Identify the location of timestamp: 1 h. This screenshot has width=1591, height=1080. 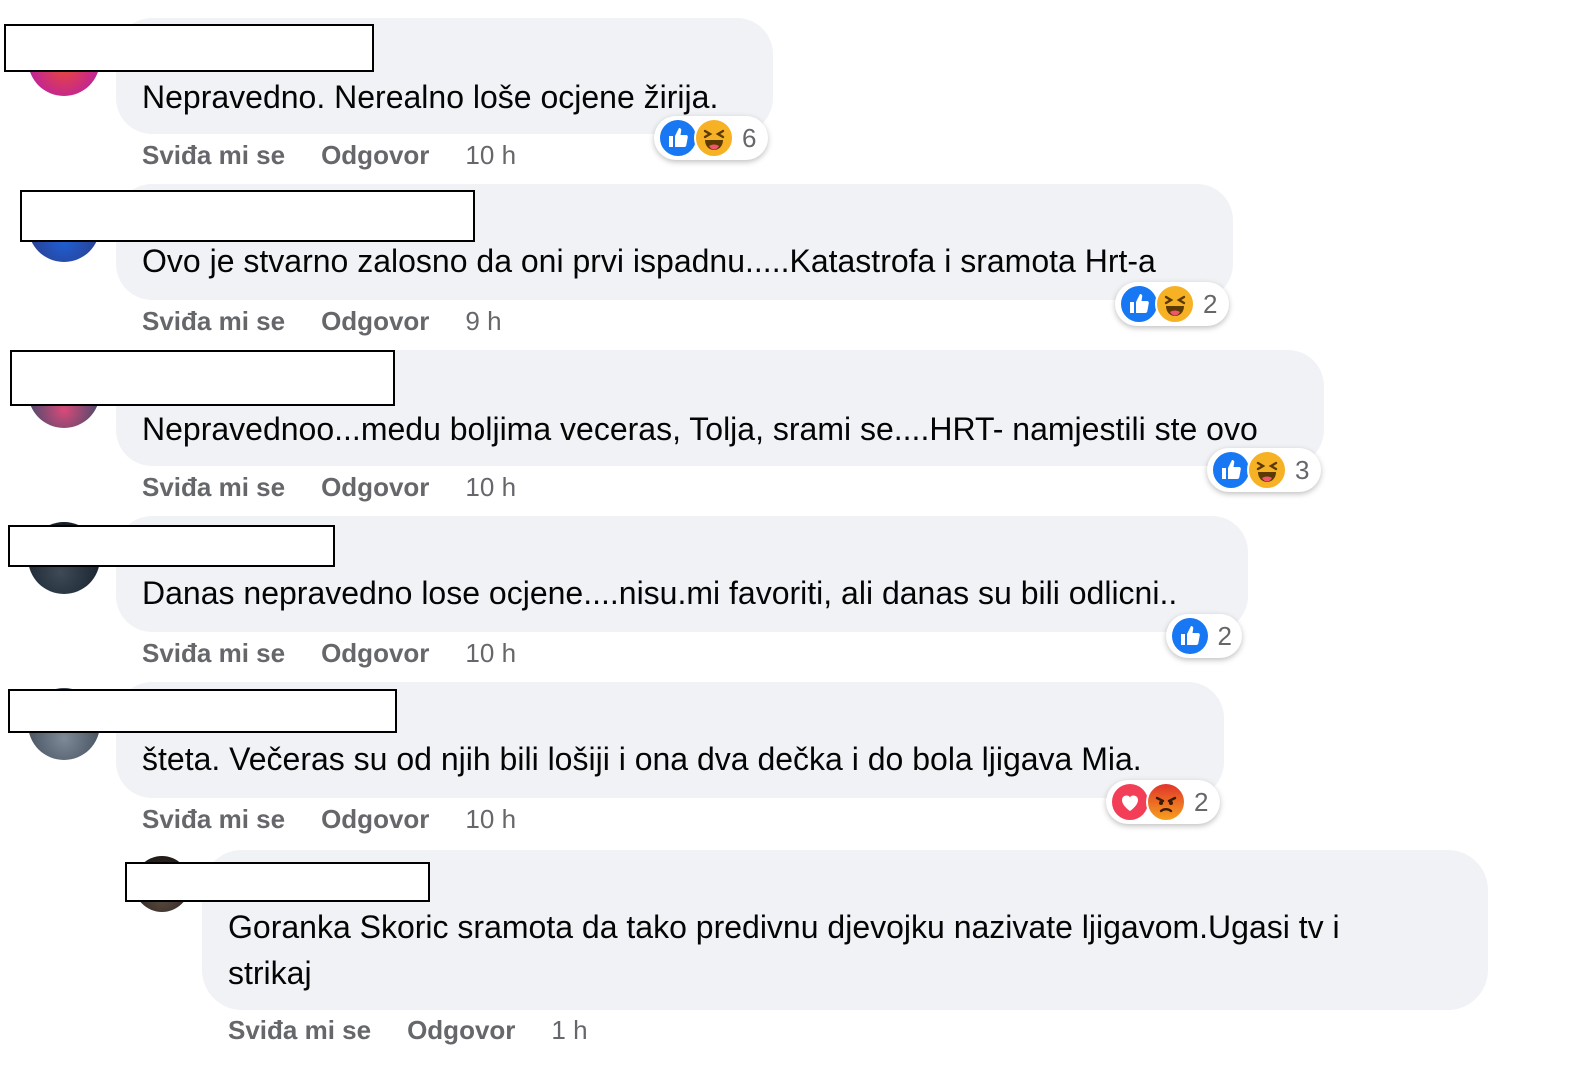
(569, 1030).